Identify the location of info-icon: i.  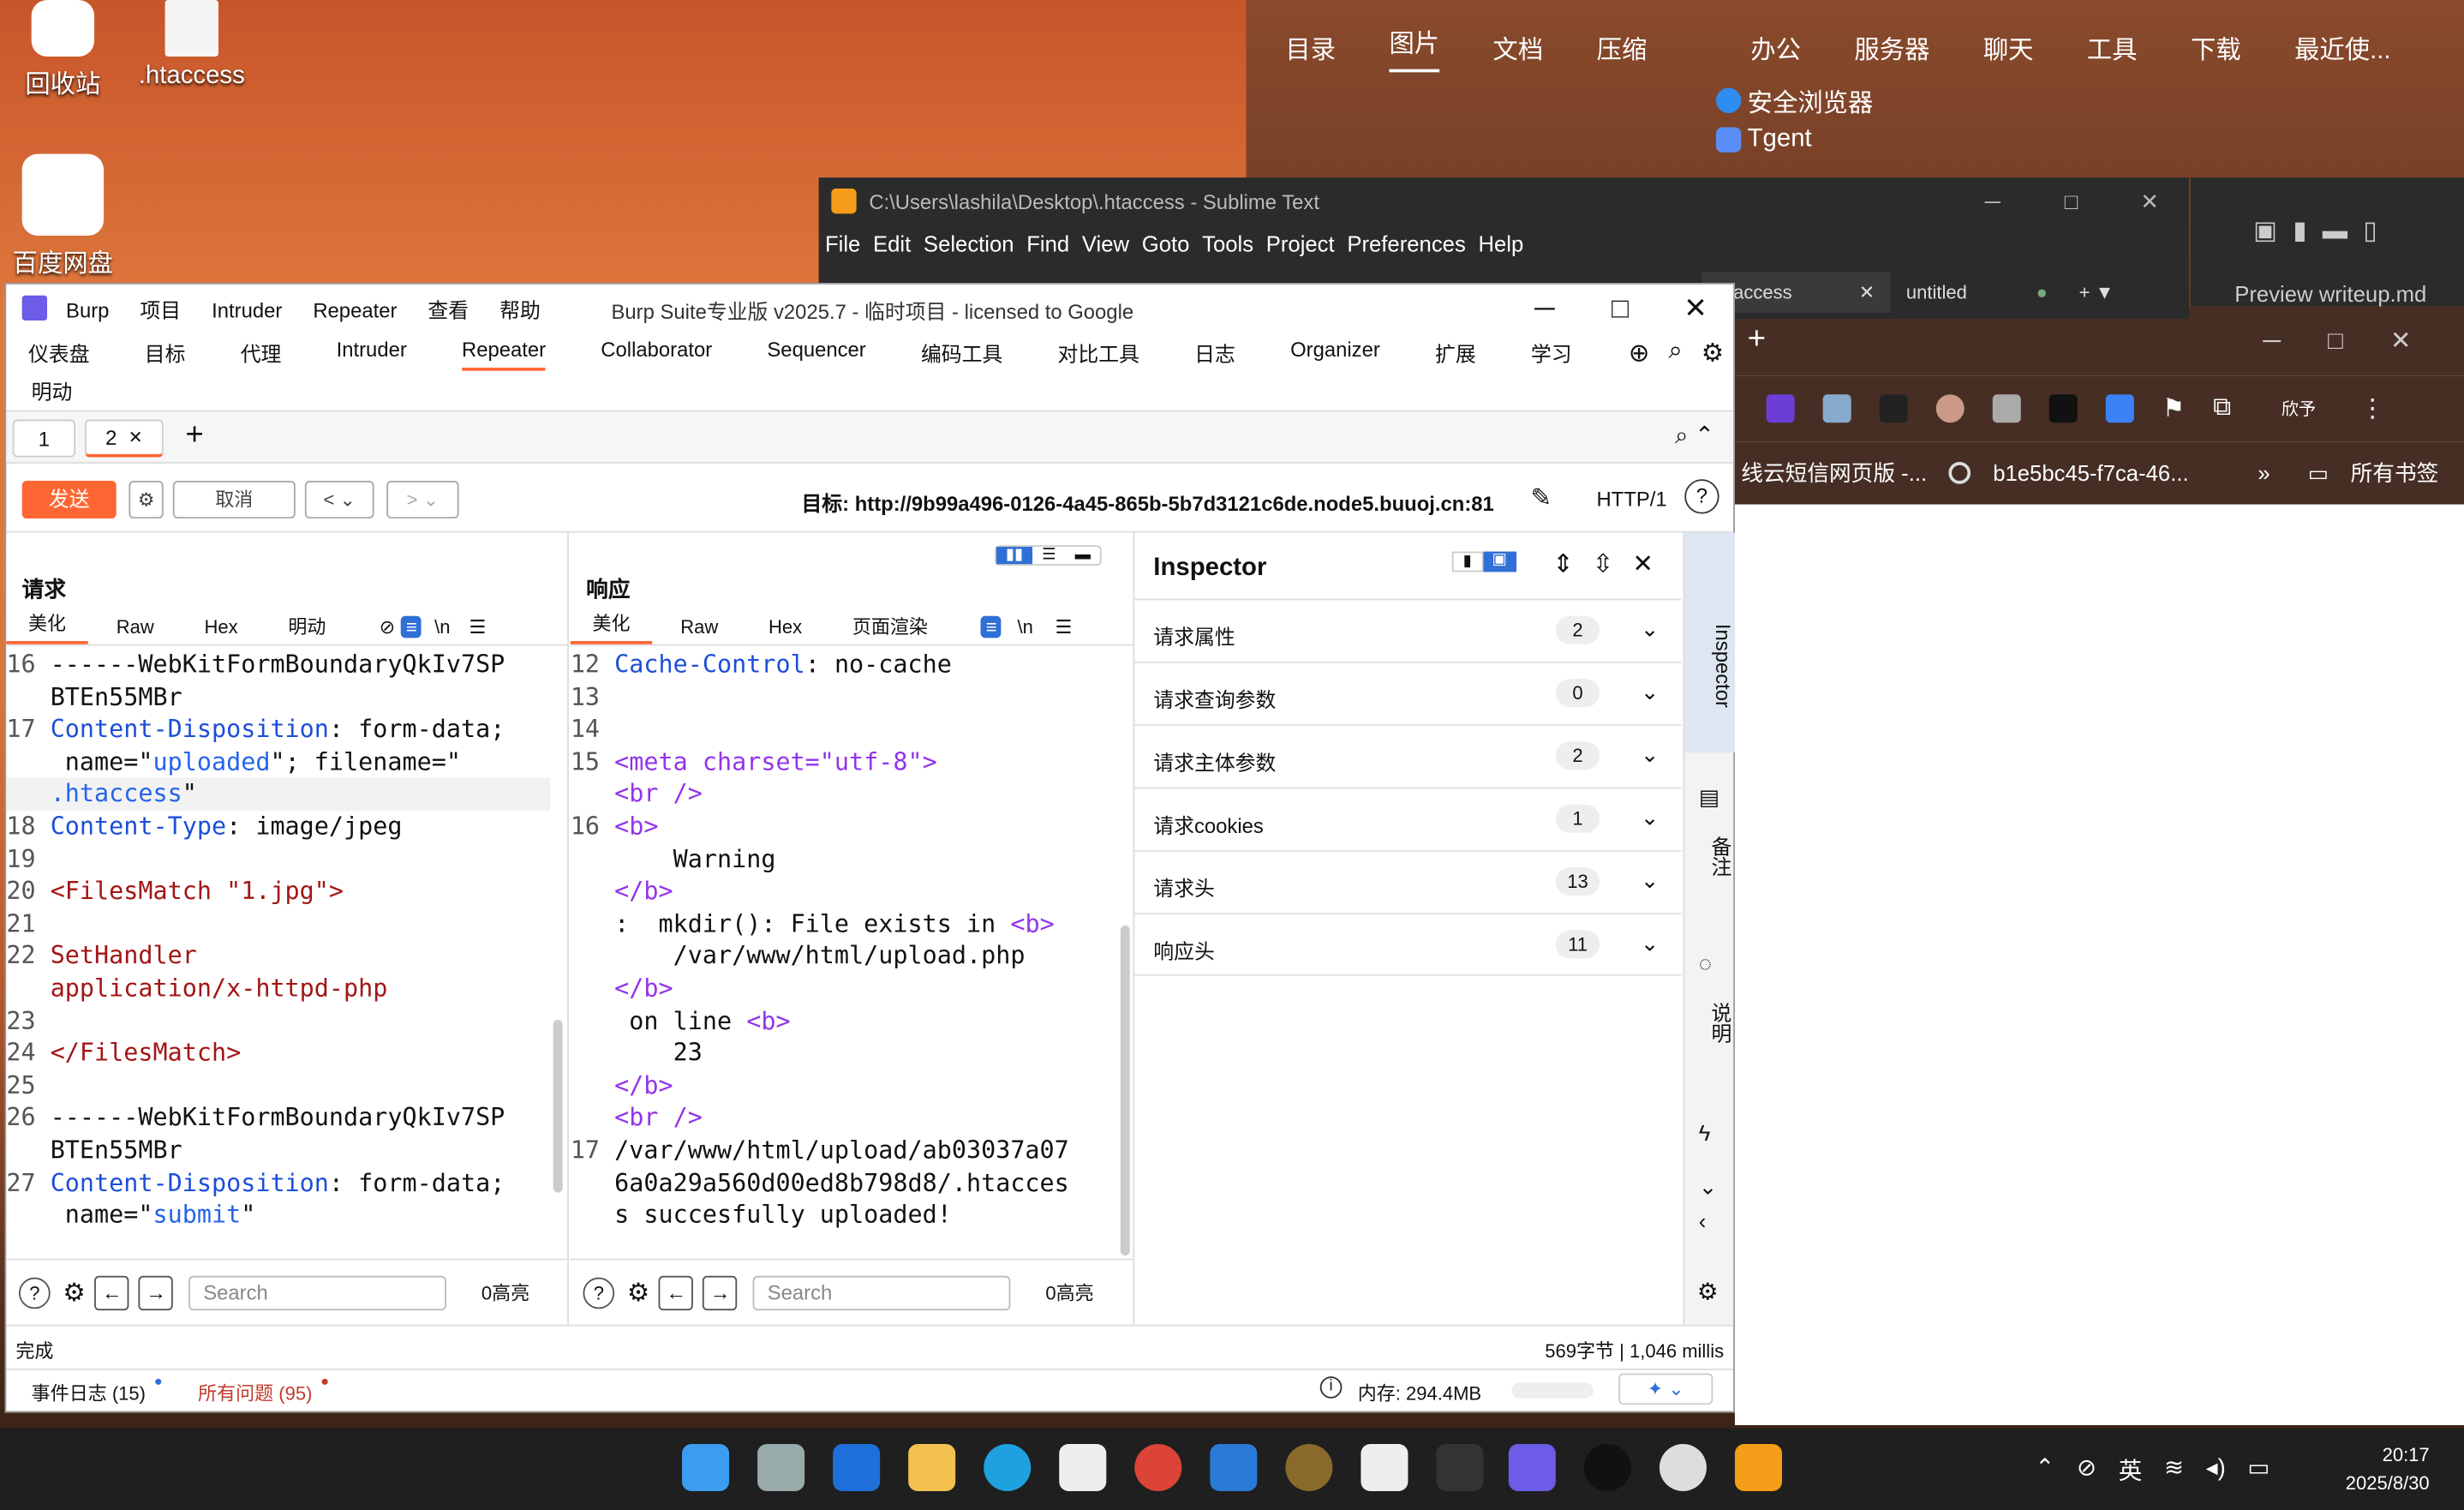
(1331, 1387).